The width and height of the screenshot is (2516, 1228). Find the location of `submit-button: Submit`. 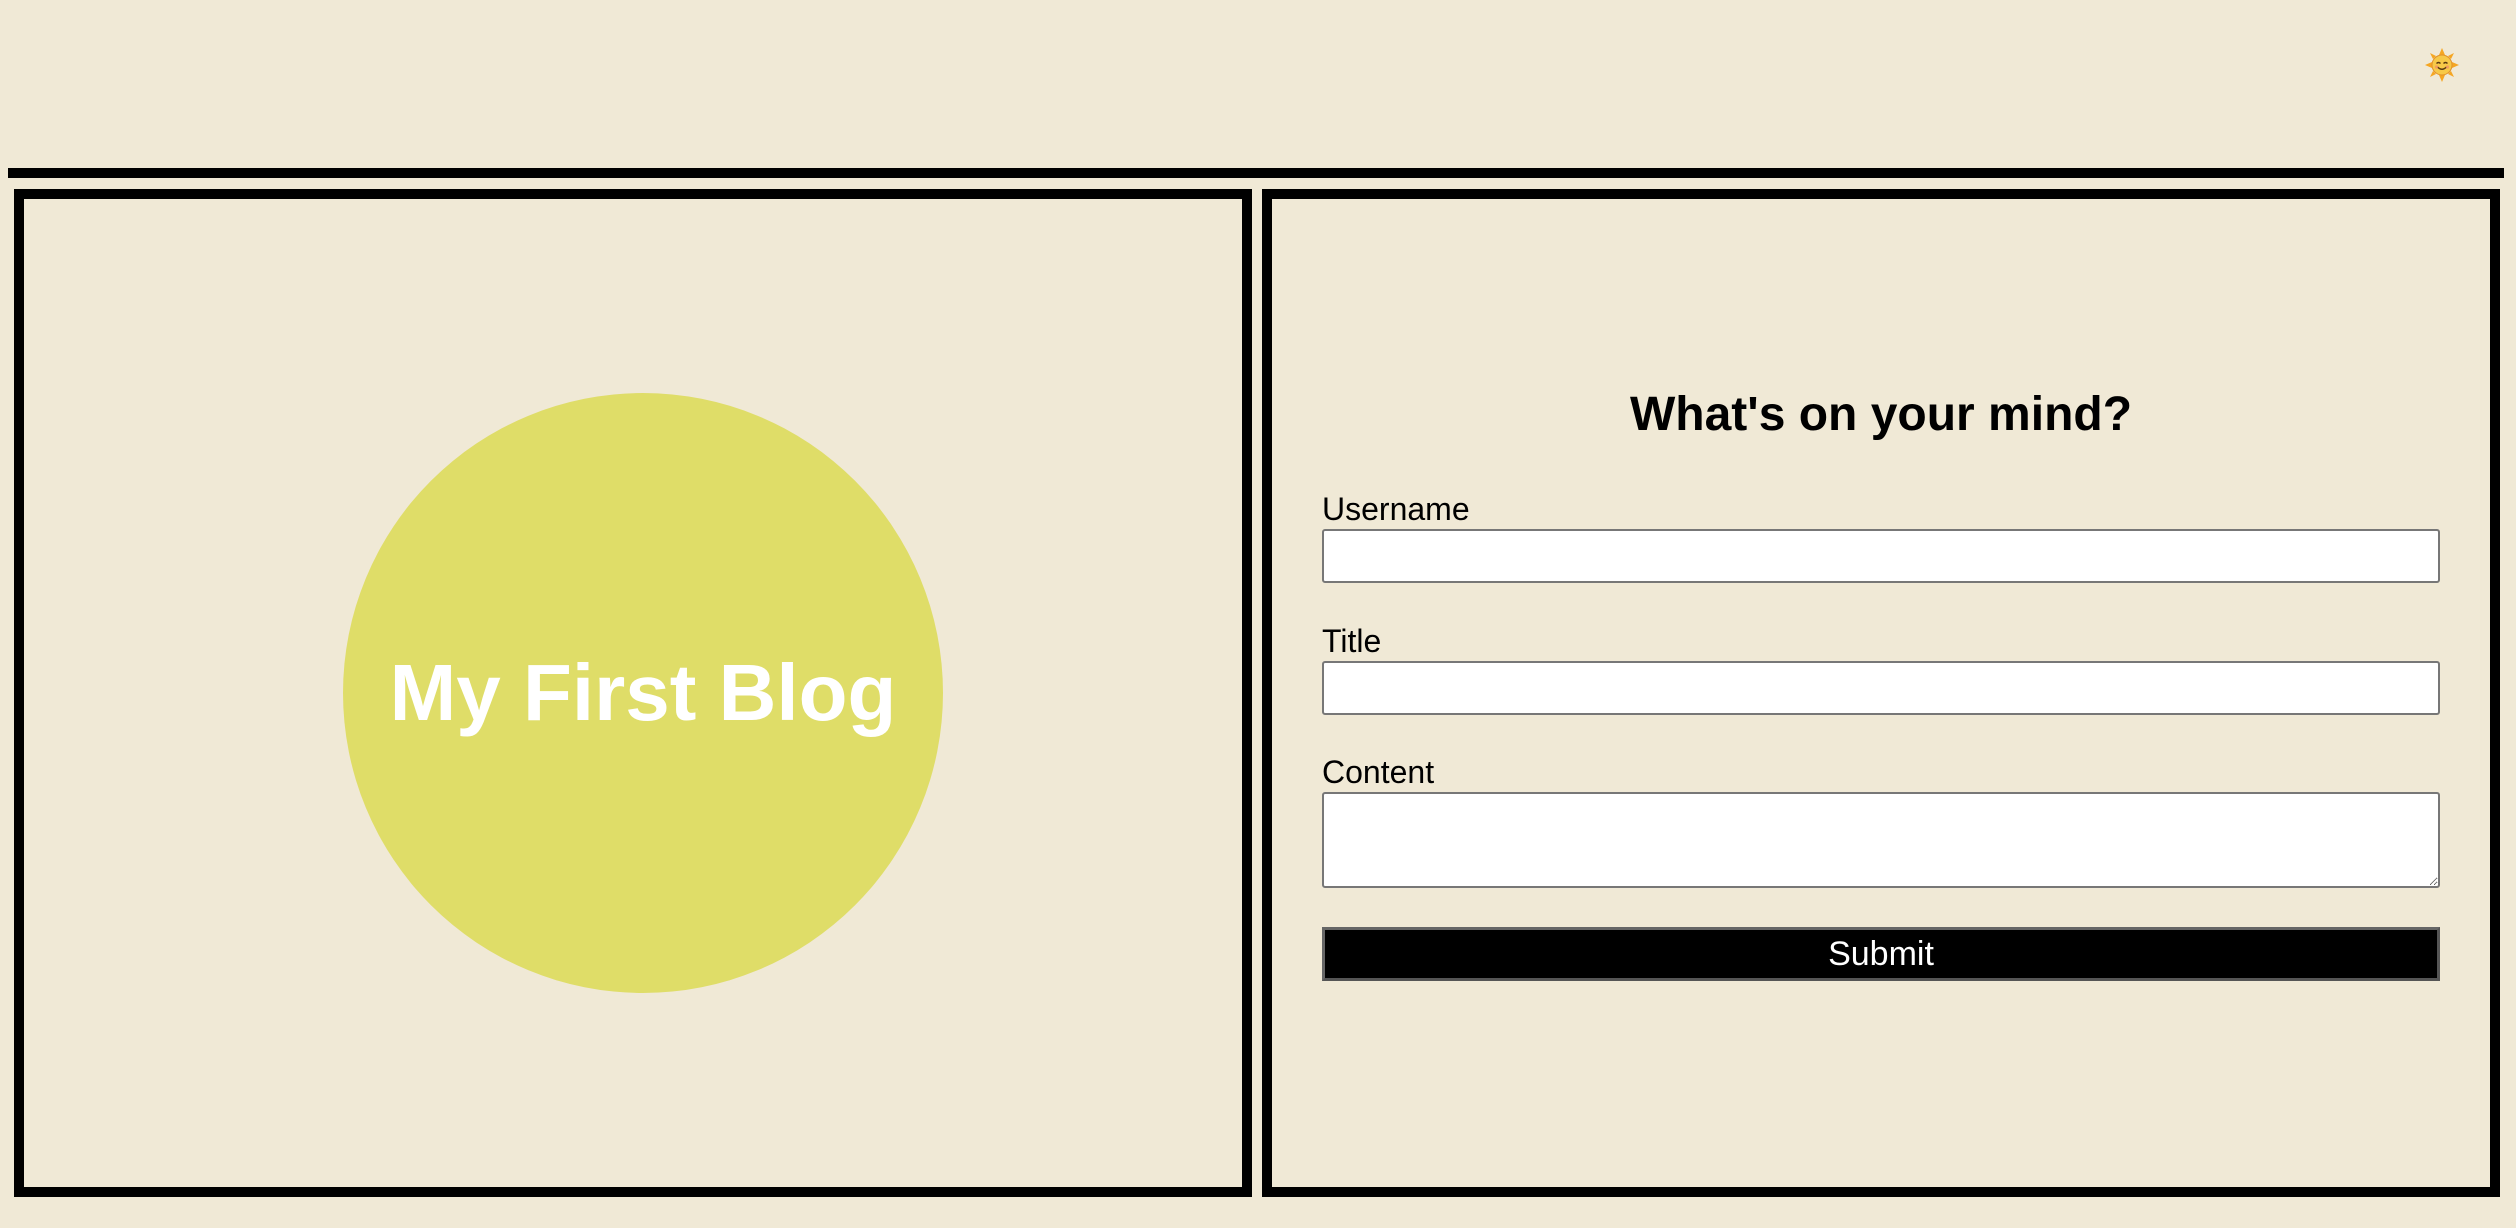

submit-button: Submit is located at coordinates (1881, 954).